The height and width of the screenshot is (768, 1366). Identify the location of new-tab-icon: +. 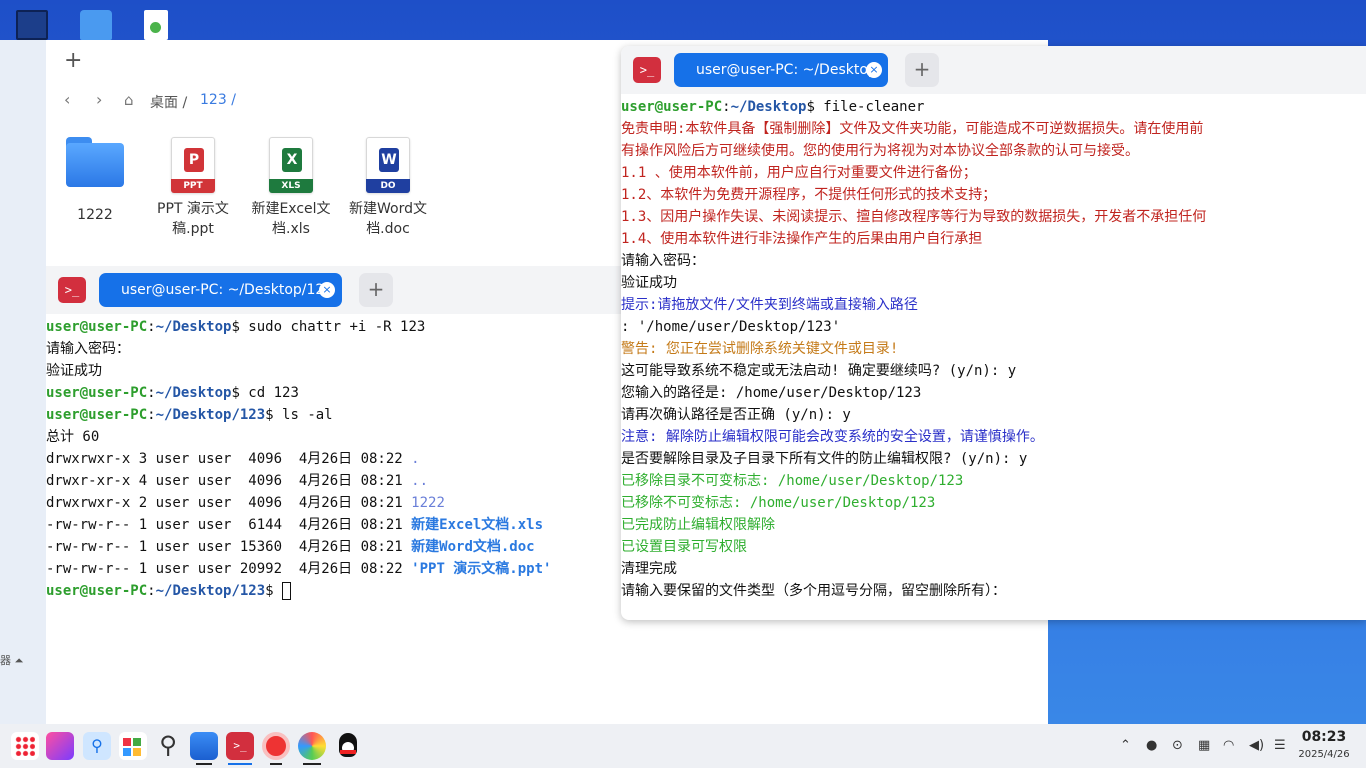
(73, 60).